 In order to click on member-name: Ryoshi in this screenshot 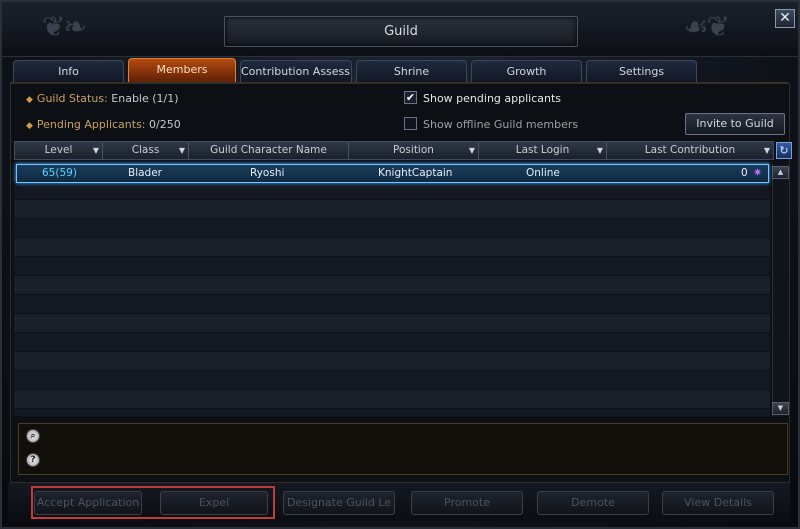, I will do `click(267, 173)`.